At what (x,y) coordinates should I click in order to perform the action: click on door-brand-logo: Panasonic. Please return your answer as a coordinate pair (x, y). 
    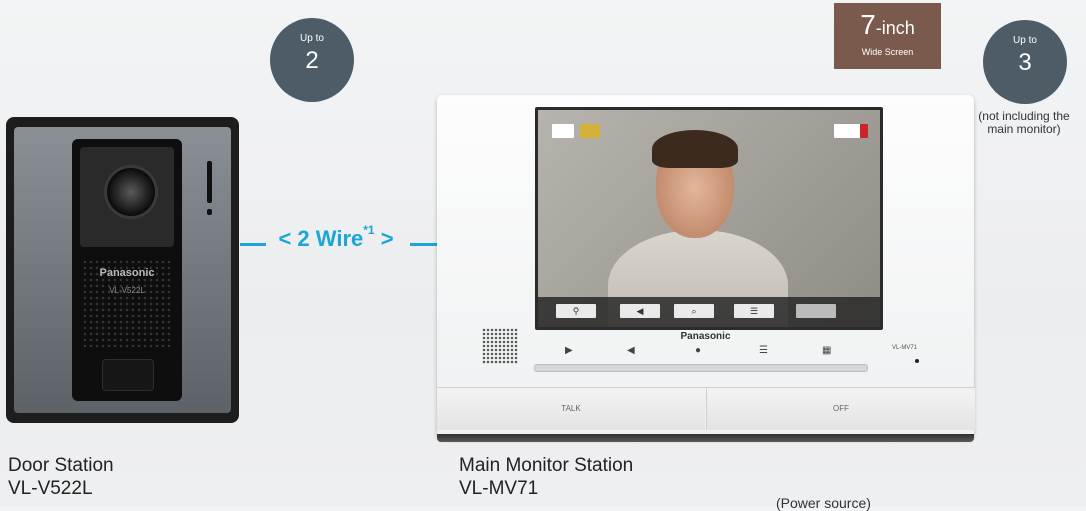
    Looking at the image, I should click on (127, 273).